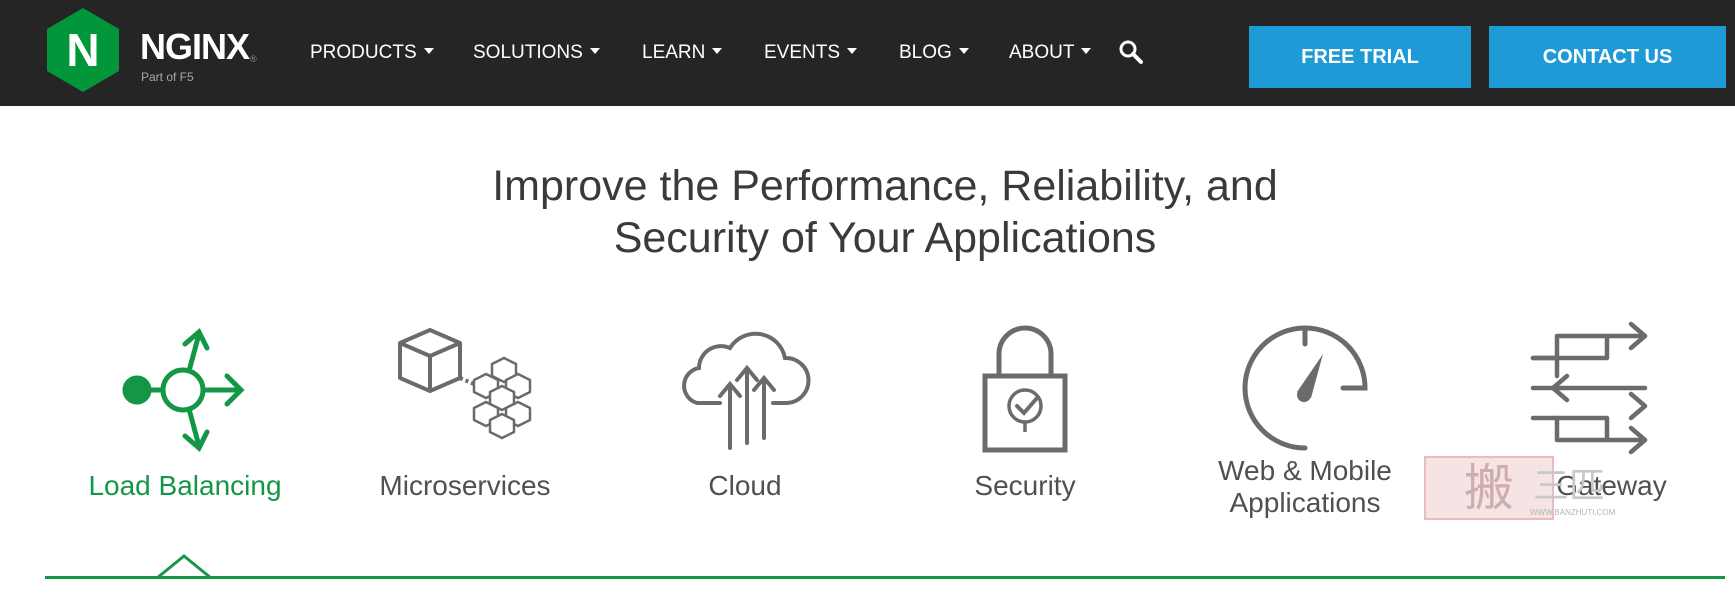 Image resolution: width=1735 pixels, height=598 pixels. Describe the element at coordinates (1025, 389) in the screenshot. I see `security-lock-icon` at that location.